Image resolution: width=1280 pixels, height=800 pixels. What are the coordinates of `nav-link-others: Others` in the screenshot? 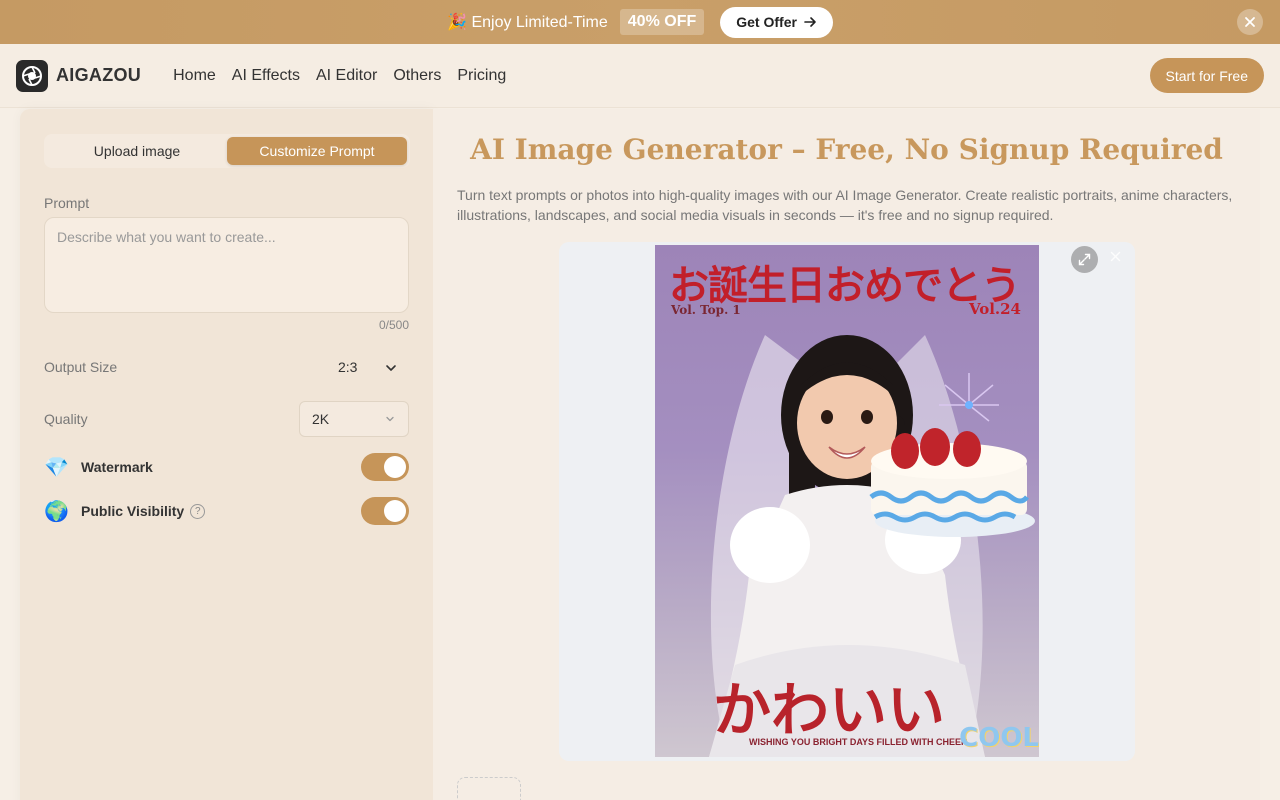 It's located at (417, 76).